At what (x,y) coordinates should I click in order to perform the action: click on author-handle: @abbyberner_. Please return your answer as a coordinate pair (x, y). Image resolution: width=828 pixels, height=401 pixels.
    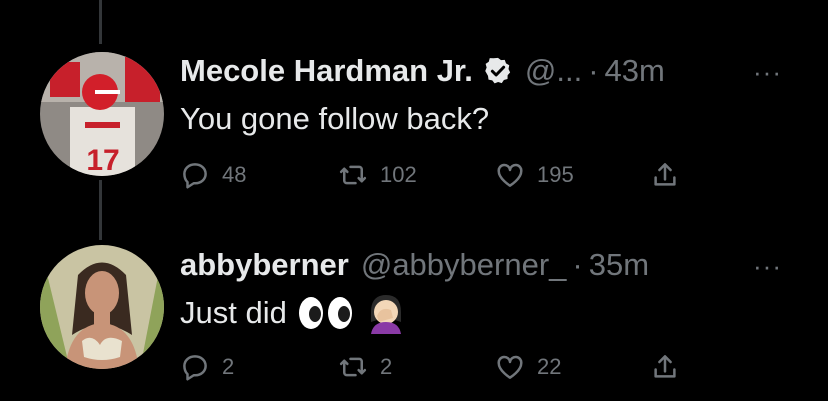
    Looking at the image, I should click on (464, 265).